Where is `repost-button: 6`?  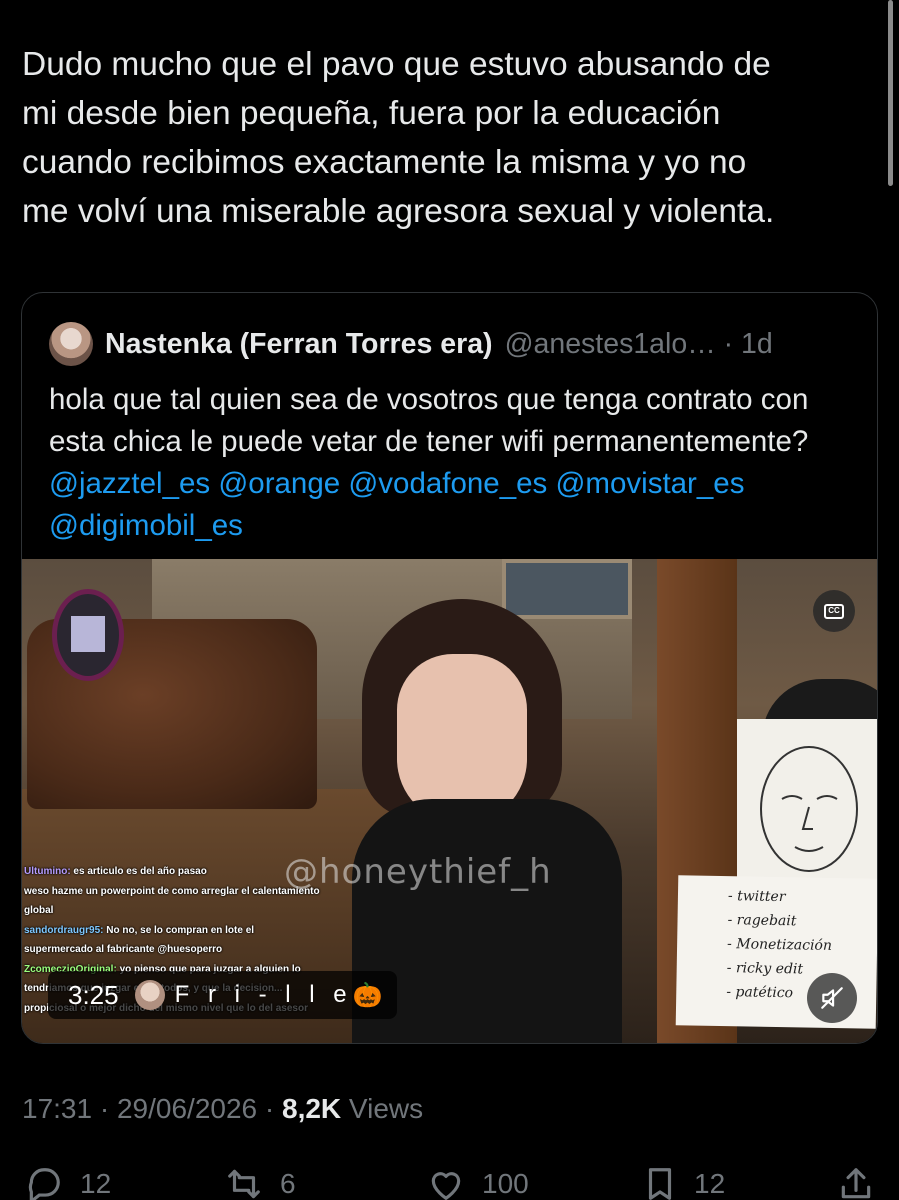 repost-button: 6 is located at coordinates (259, 1182).